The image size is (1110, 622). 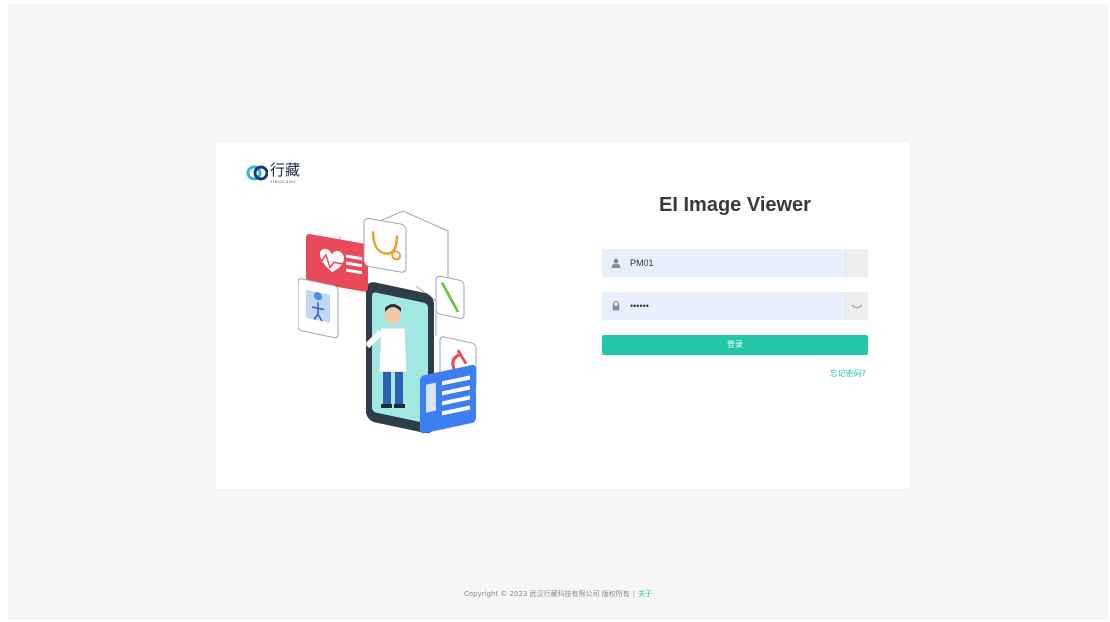 What do you see at coordinates (645, 594) in the screenshot?
I see `about-link: 关于` at bounding box center [645, 594].